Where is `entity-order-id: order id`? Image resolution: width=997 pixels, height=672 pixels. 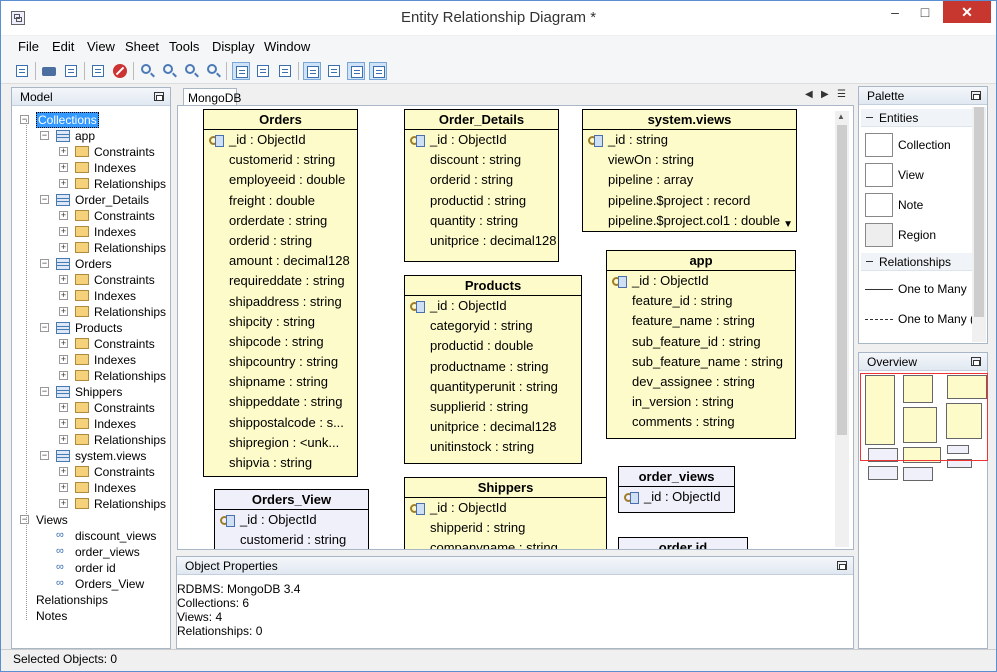 entity-order-id: order id is located at coordinates (683, 543).